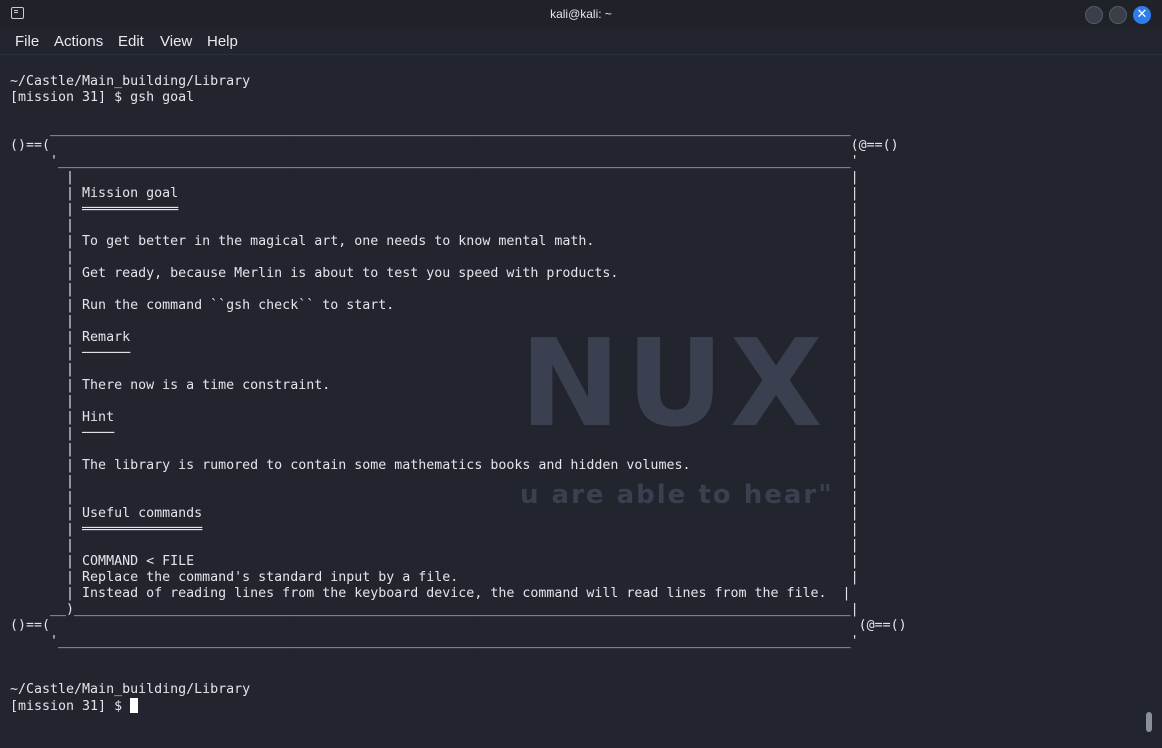 The height and width of the screenshot is (748, 1162). I want to click on menu-help: Help, so click(222, 41).